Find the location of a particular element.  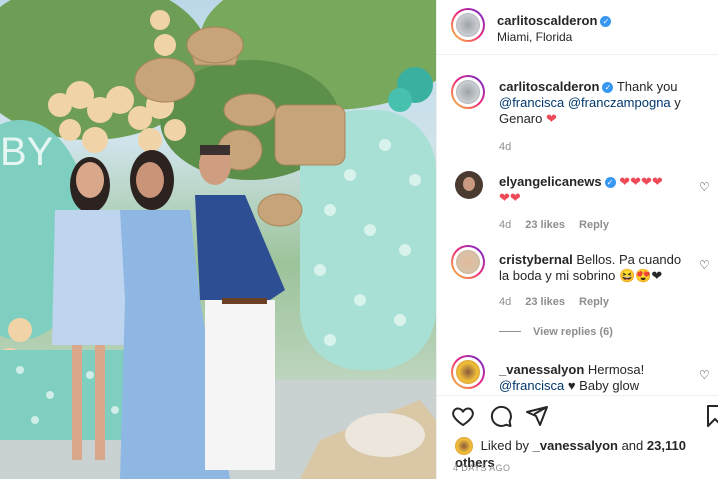

save-bookmark-icon is located at coordinates (710, 416).